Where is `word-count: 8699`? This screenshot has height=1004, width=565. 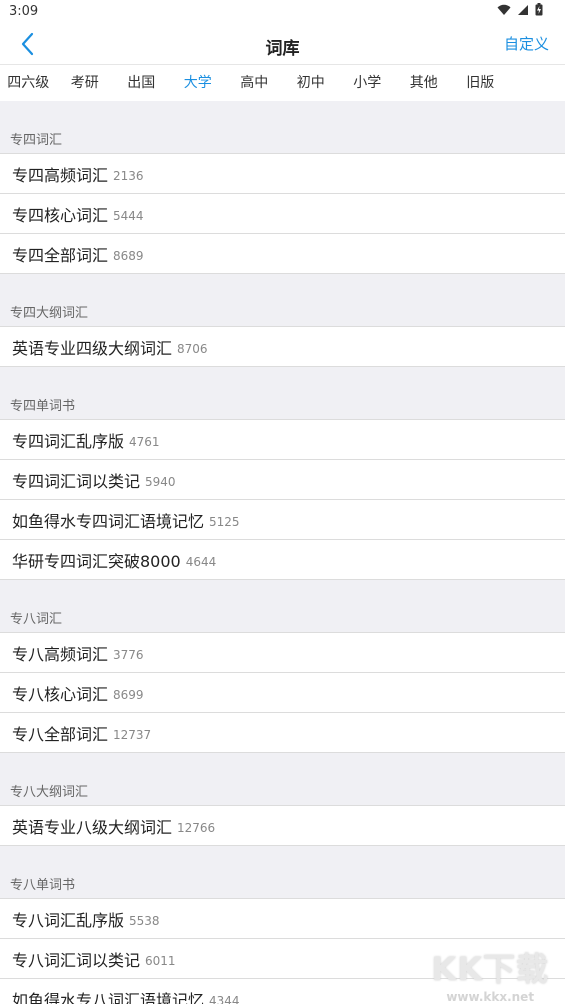 word-count: 8699 is located at coordinates (128, 695).